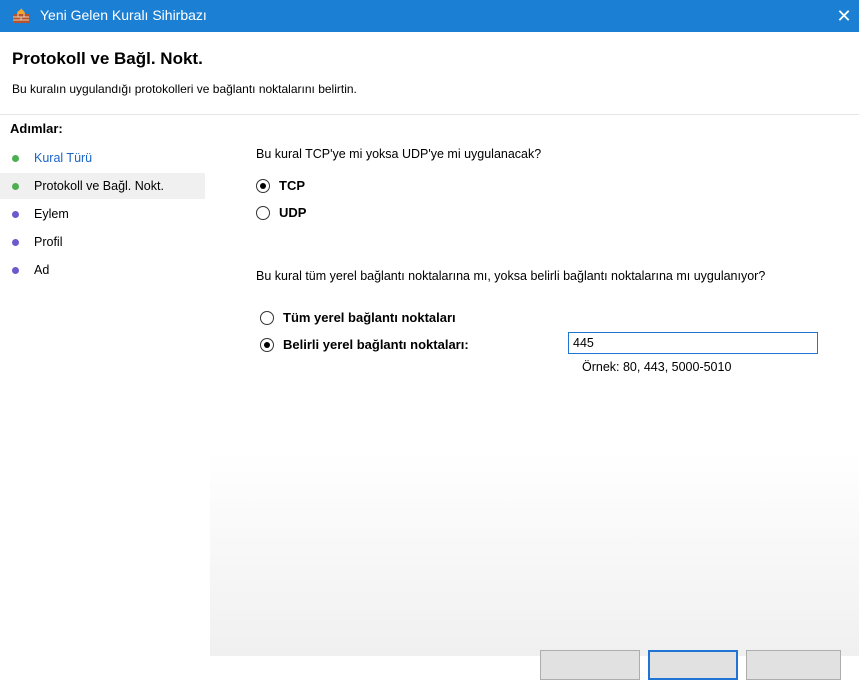 The image size is (859, 680). I want to click on port-input, so click(693, 343).